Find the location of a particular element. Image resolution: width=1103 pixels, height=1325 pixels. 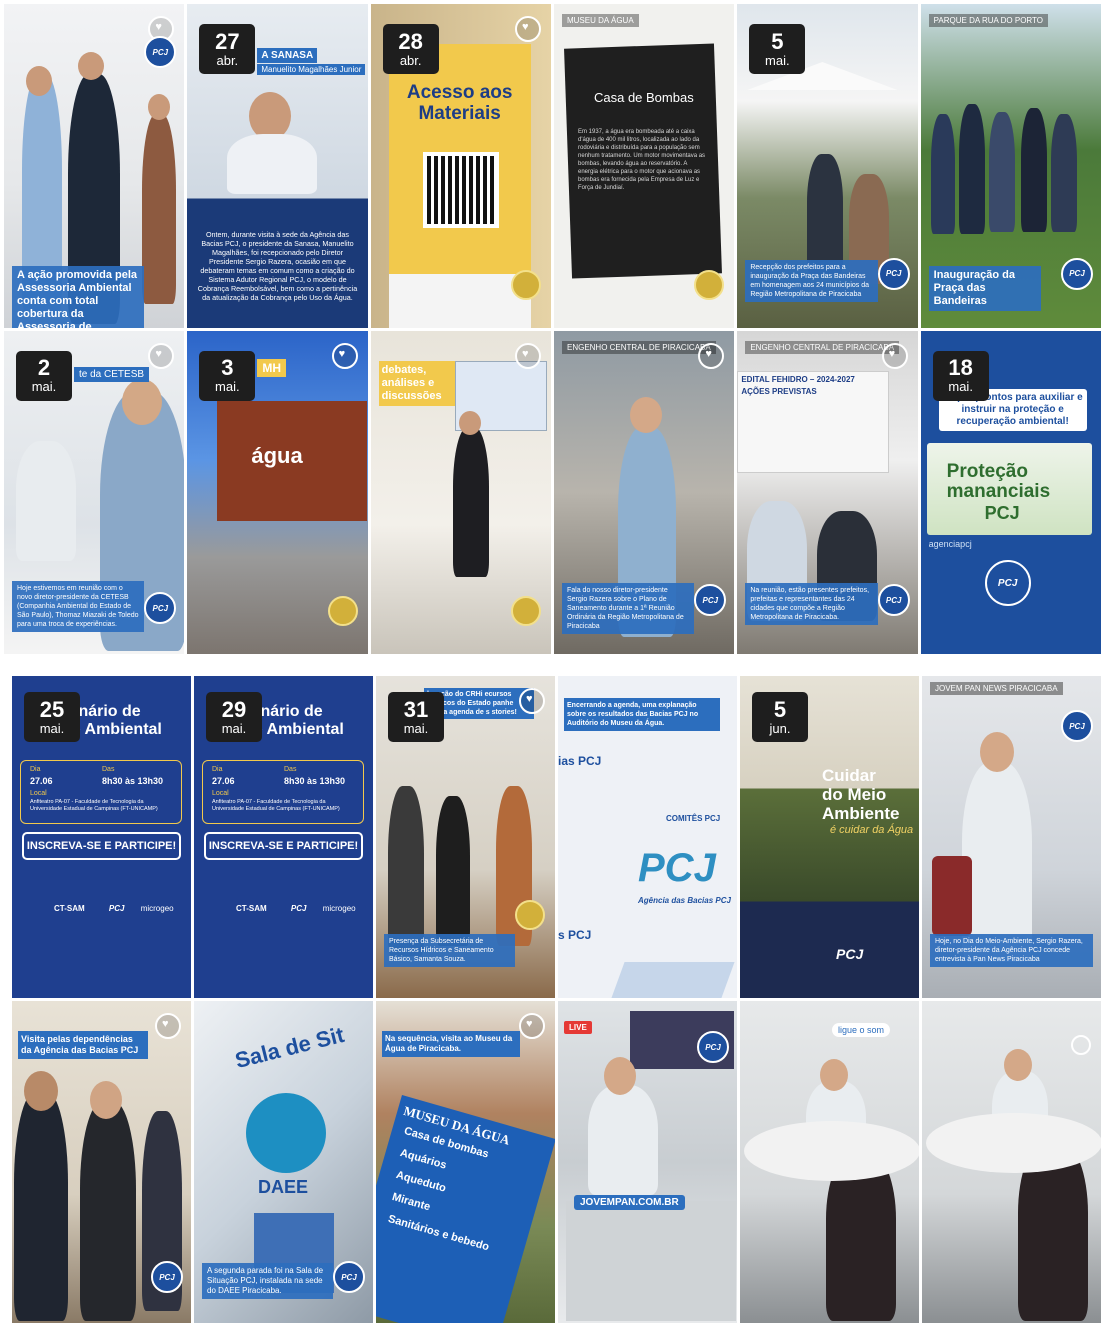

footer-logo: PCJ is located at coordinates (850, 954).